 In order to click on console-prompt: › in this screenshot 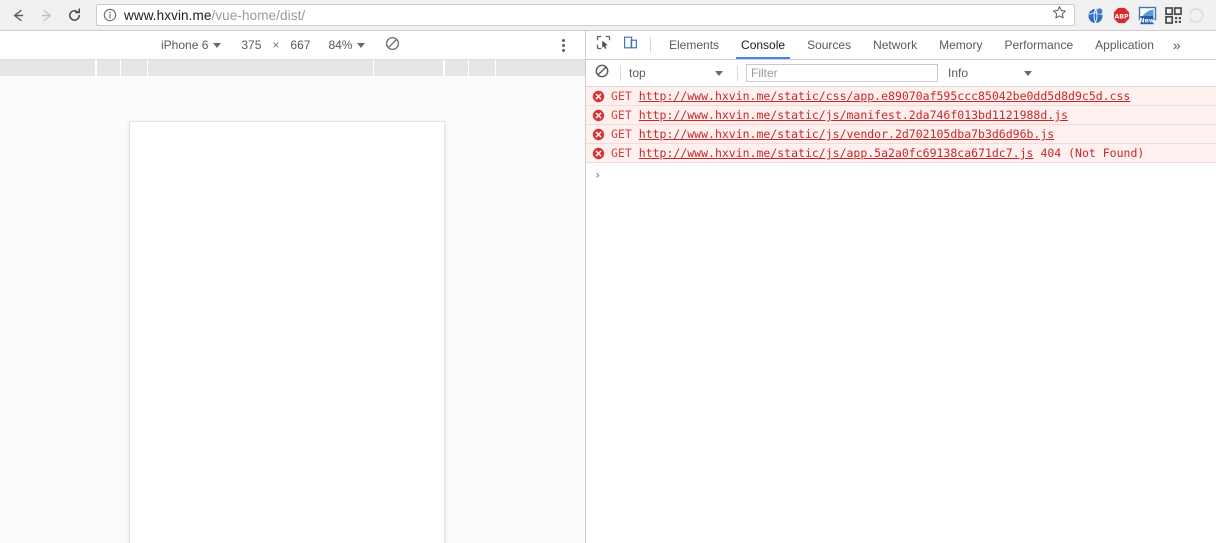, I will do `click(901, 175)`.